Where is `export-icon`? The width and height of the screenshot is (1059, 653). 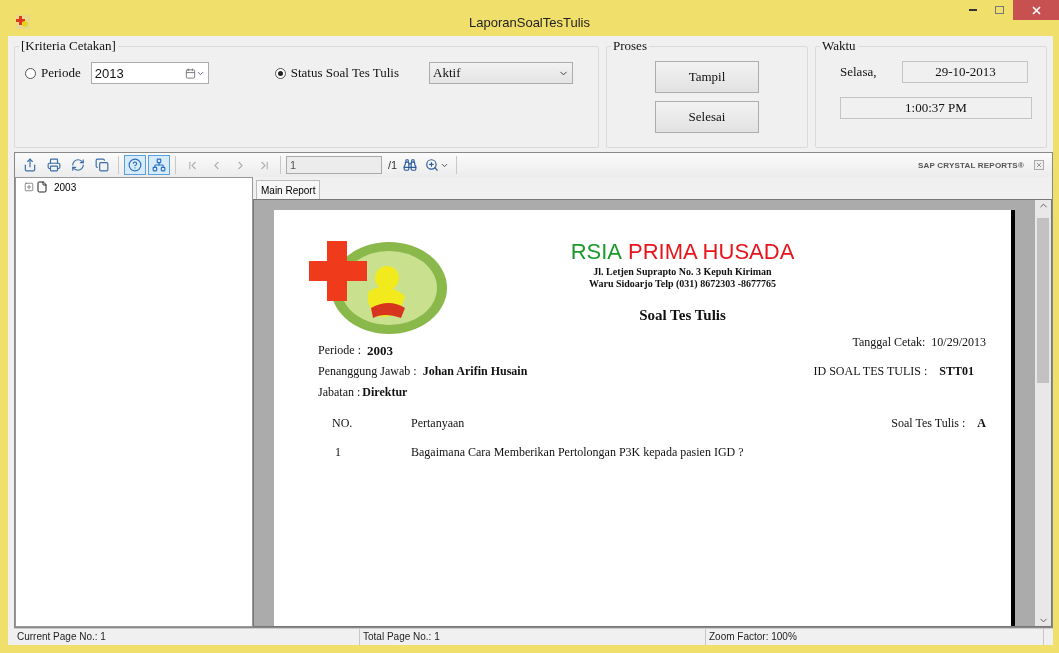
export-icon is located at coordinates (30, 165).